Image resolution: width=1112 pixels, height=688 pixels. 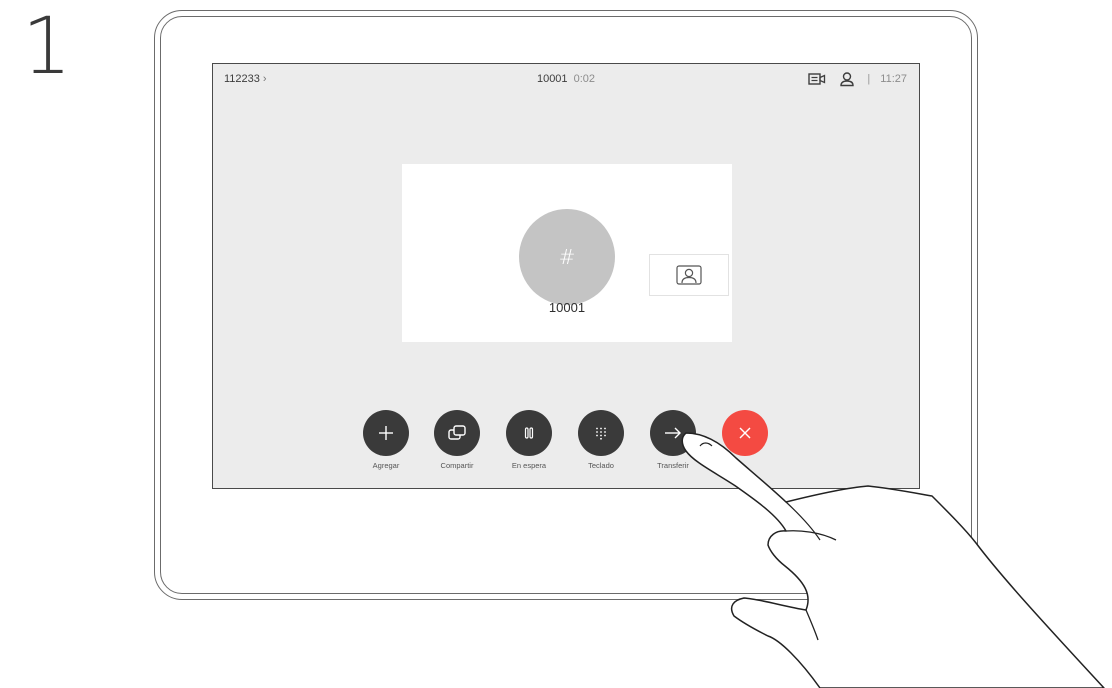 I want to click on transfer-button: Transferir, so click(x=673, y=440).